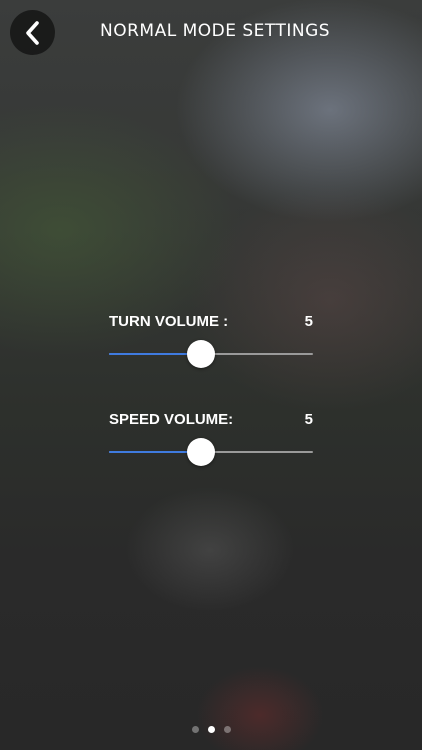 The width and height of the screenshot is (422, 750). Describe the element at coordinates (308, 321) in the screenshot. I see `turn-volume-value: 5` at that location.